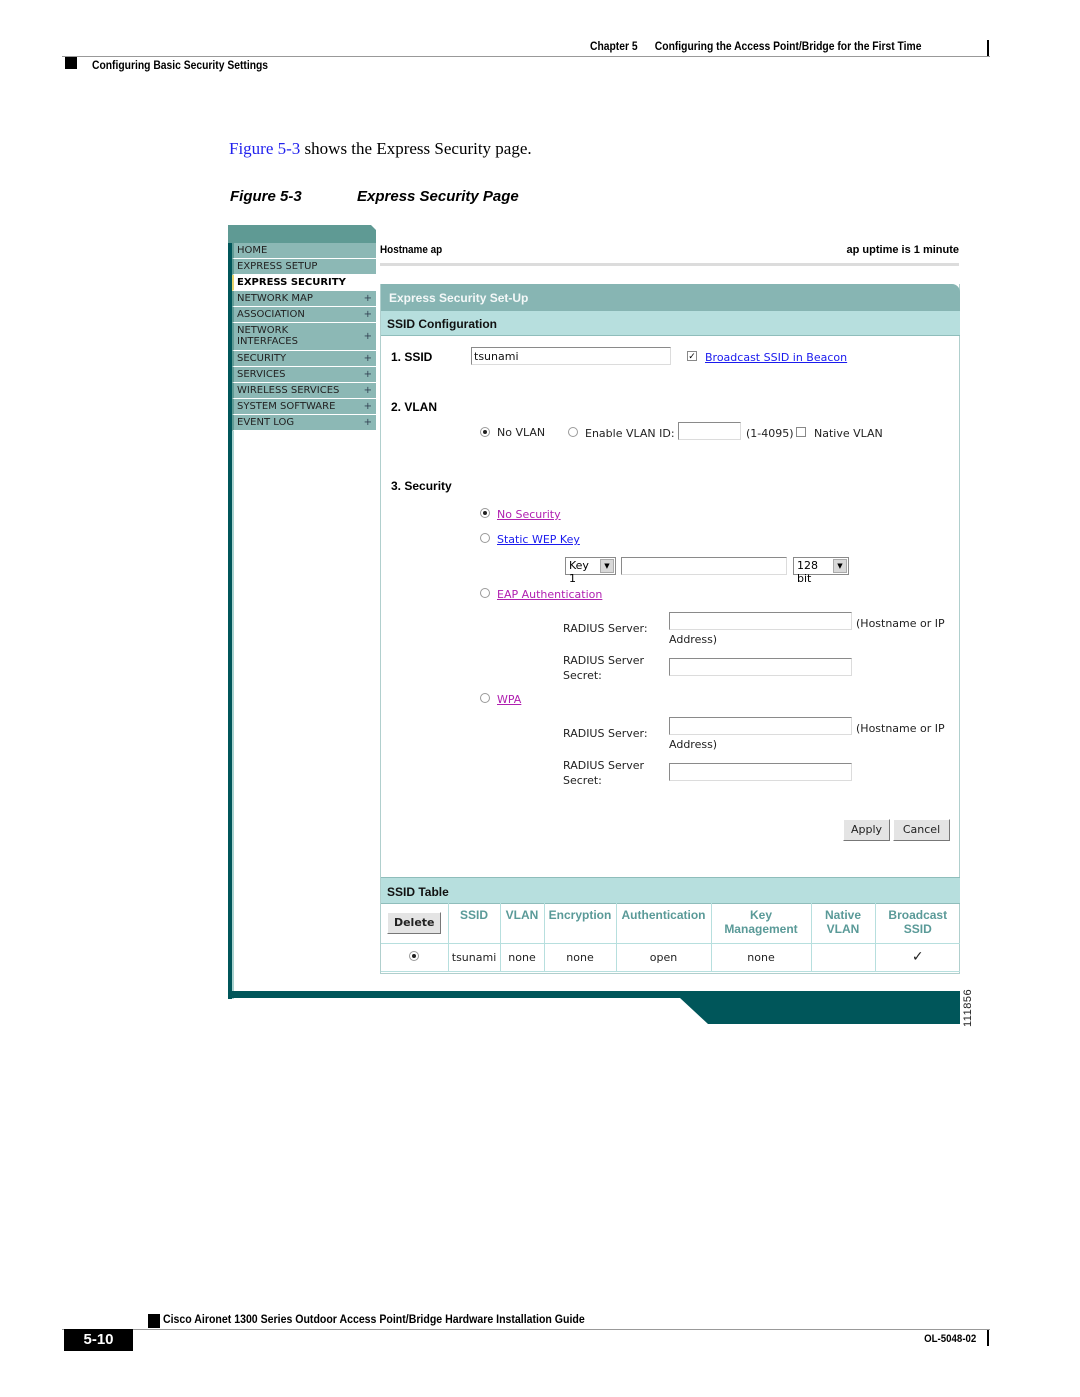  I want to click on intro-text: shows the Express Security page., so click(416, 148).